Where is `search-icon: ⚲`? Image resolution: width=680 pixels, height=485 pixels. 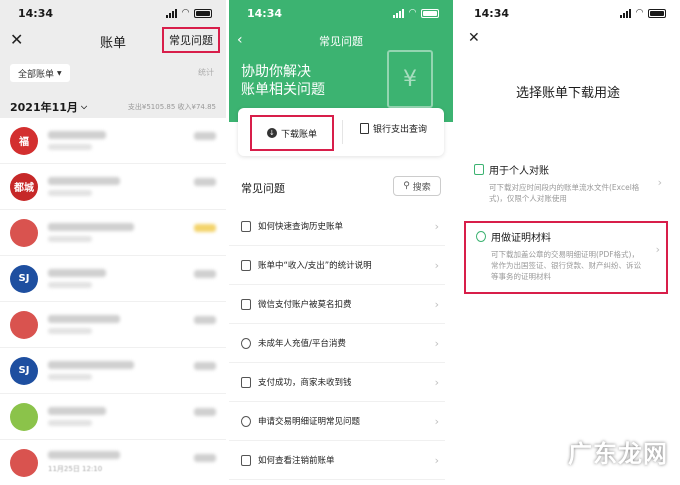
search-icon: ⚲ is located at coordinates (406, 186).